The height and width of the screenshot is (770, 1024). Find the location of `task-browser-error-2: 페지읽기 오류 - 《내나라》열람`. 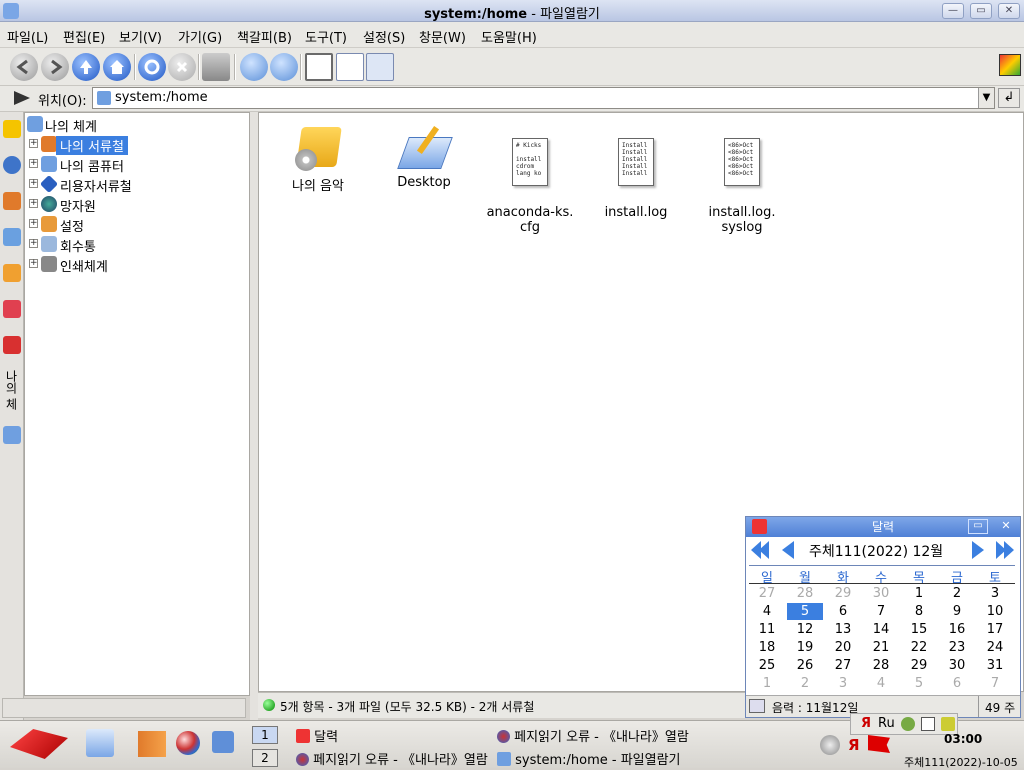

task-browser-error-2: 페지읽기 오류 - 《내나라》열람 is located at coordinates (392, 758).